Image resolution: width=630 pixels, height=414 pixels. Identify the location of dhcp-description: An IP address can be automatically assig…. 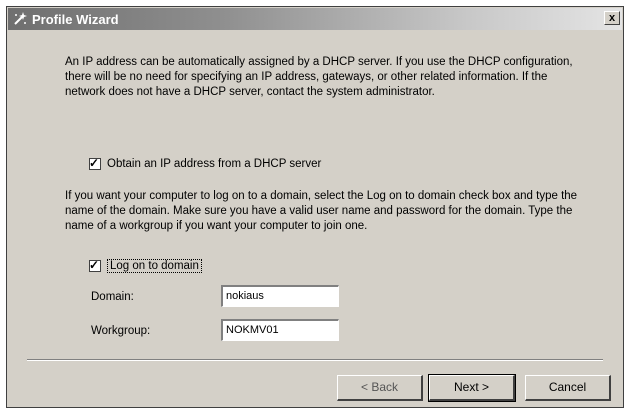
(319, 77).